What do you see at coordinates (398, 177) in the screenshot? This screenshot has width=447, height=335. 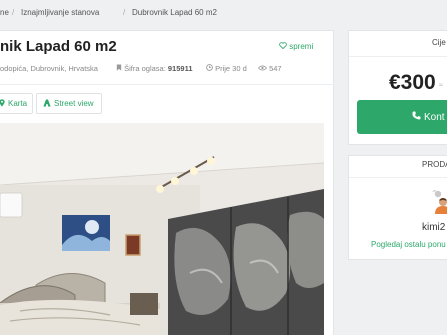 I see `seller-divider` at bounding box center [398, 177].